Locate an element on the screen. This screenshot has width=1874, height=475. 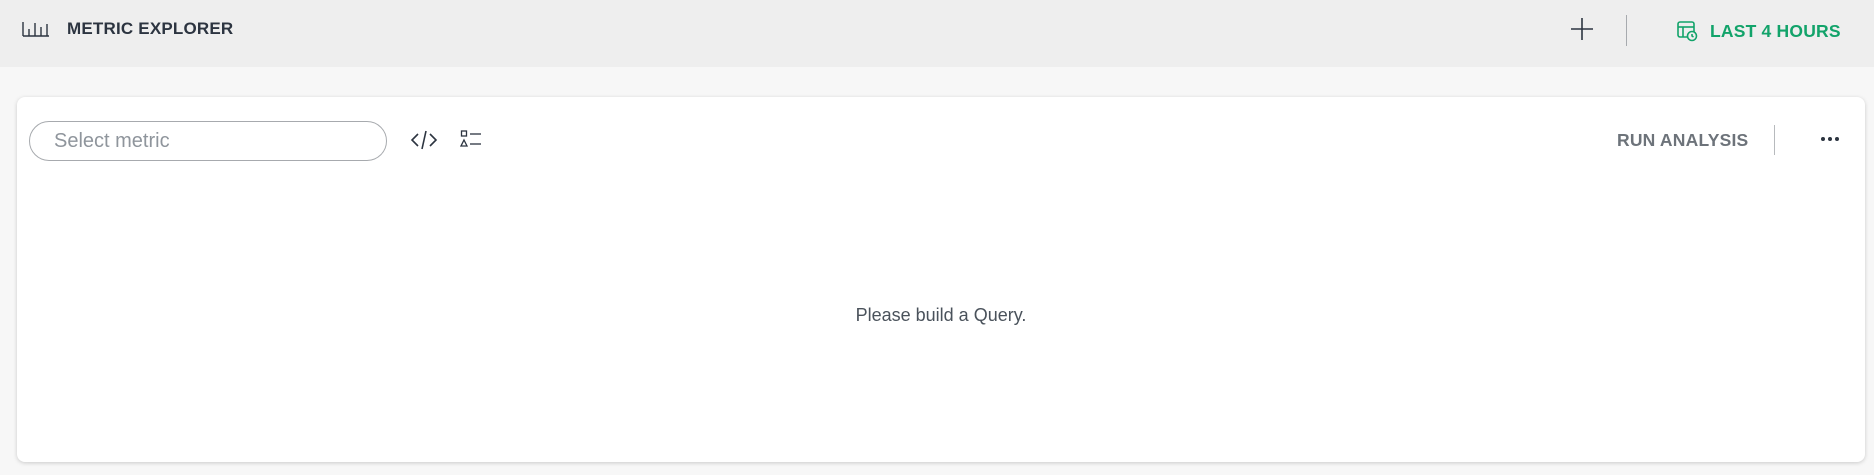
timeframe-selector: LAST 4 HOURS is located at coordinates (1758, 31).